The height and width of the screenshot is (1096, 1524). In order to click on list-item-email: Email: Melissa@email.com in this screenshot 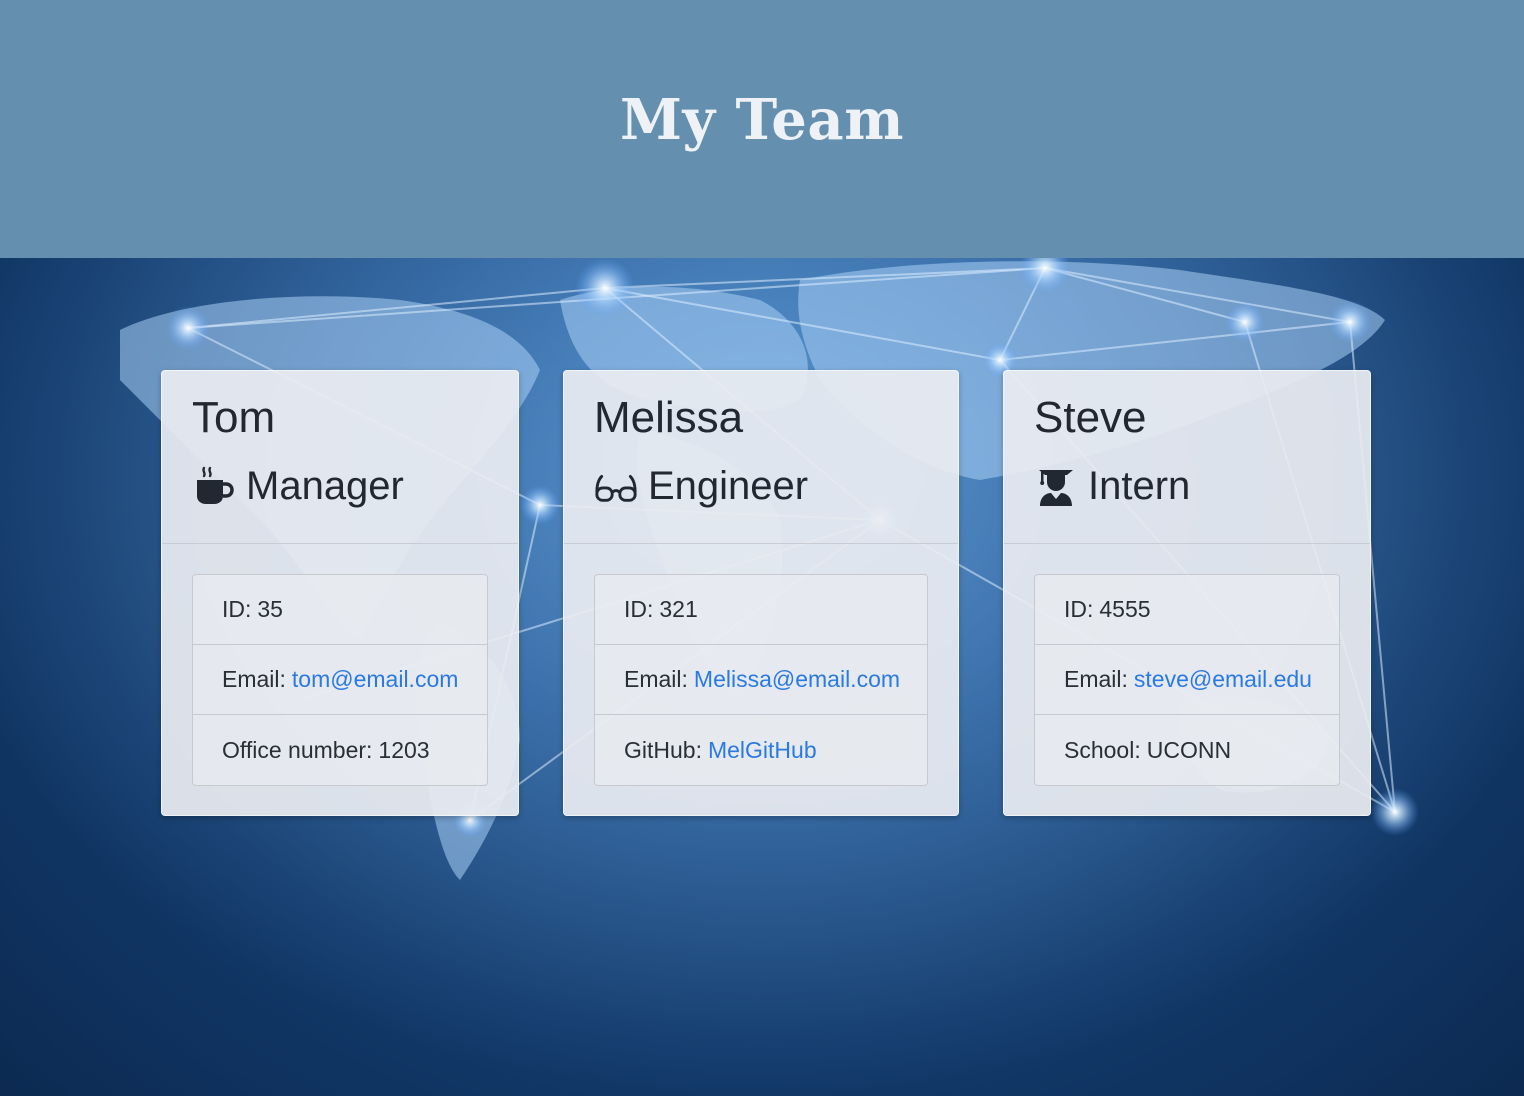, I will do `click(761, 680)`.